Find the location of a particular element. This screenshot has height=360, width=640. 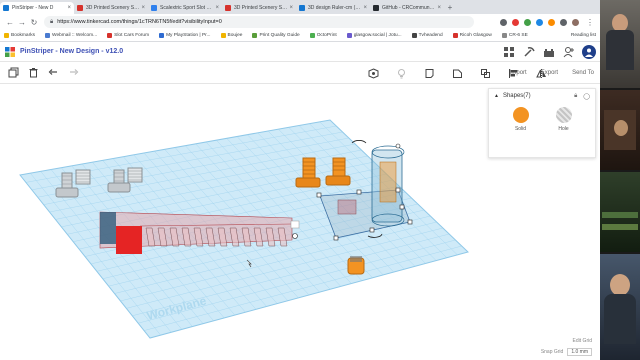

hole-swatch is located at coordinates (563, 115).